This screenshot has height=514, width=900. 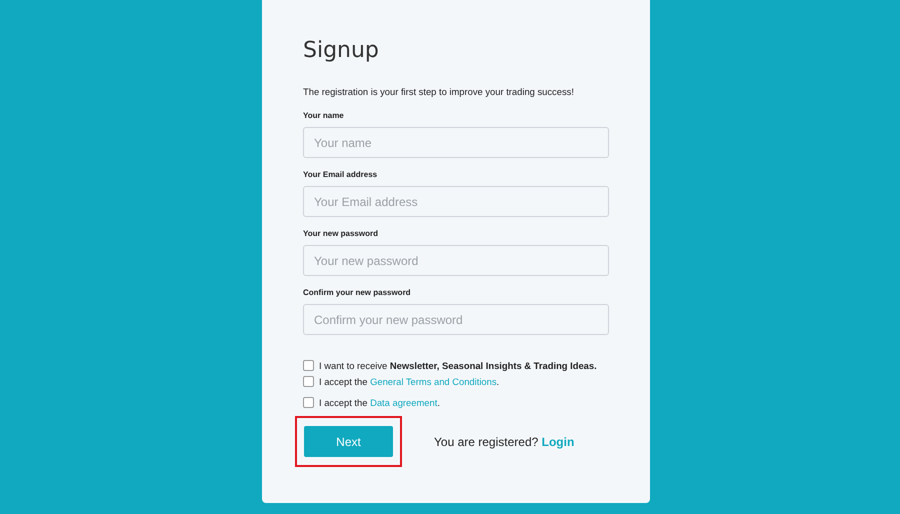 What do you see at coordinates (456, 260) in the screenshot?
I see `input-field: Your new password` at bounding box center [456, 260].